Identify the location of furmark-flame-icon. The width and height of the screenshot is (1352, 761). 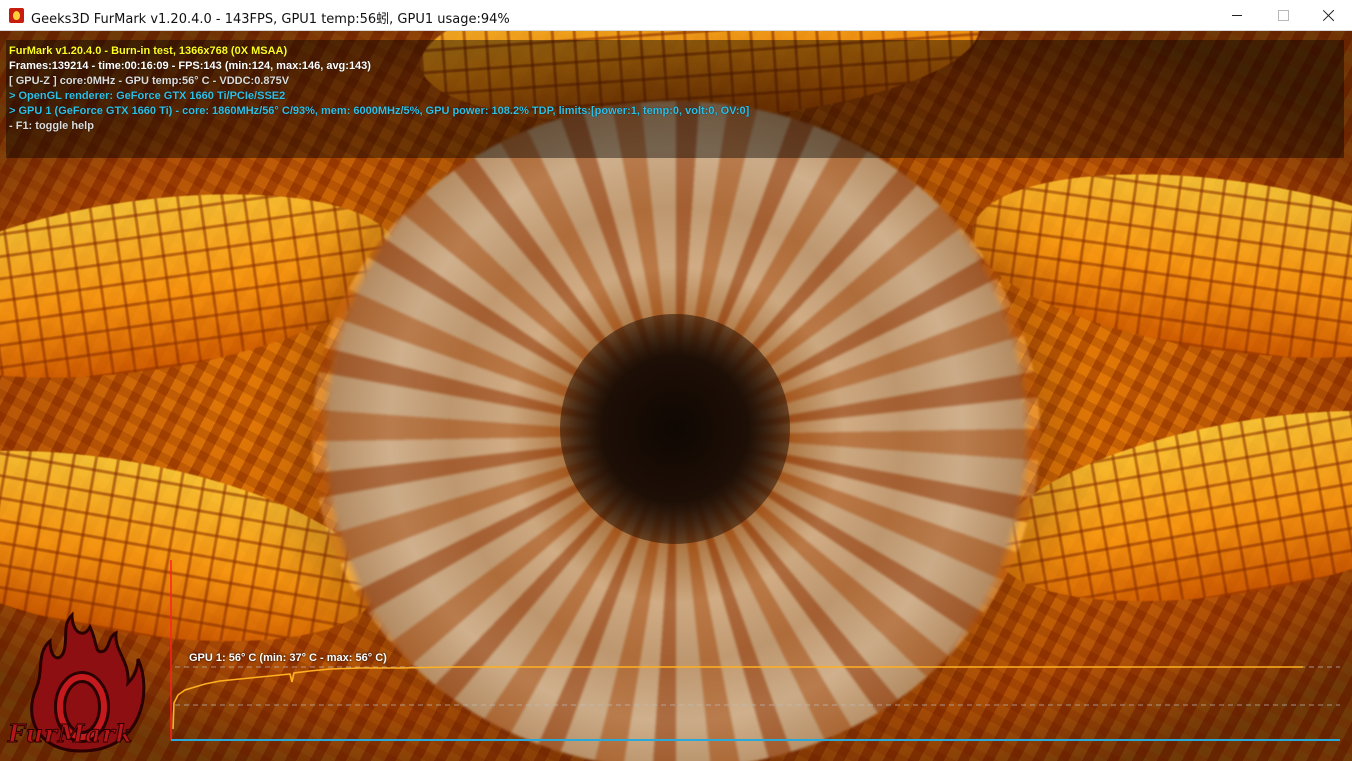
(16, 15).